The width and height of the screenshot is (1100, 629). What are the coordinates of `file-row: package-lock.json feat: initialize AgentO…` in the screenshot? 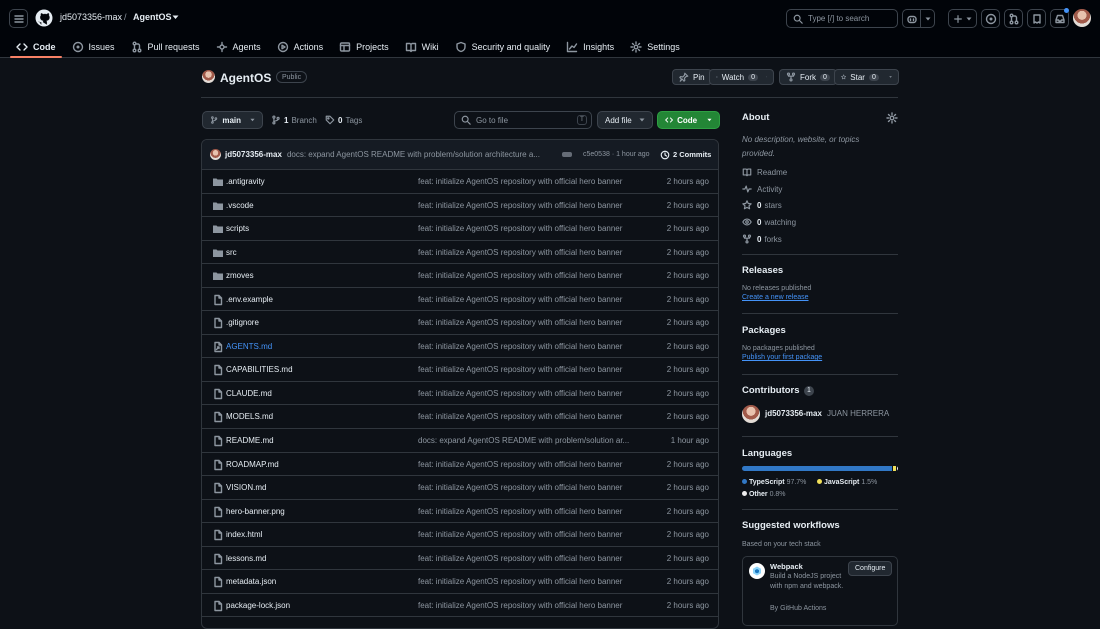 It's located at (460, 606).